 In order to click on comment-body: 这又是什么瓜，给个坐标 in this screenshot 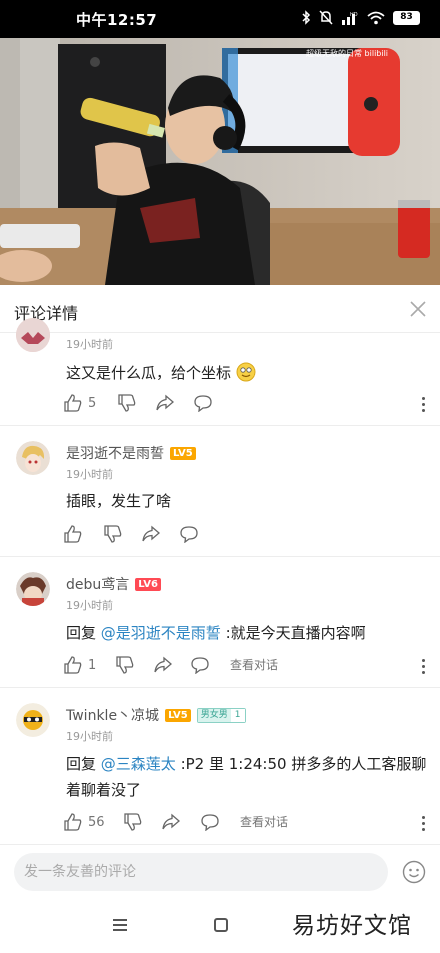, I will do `click(149, 373)`.